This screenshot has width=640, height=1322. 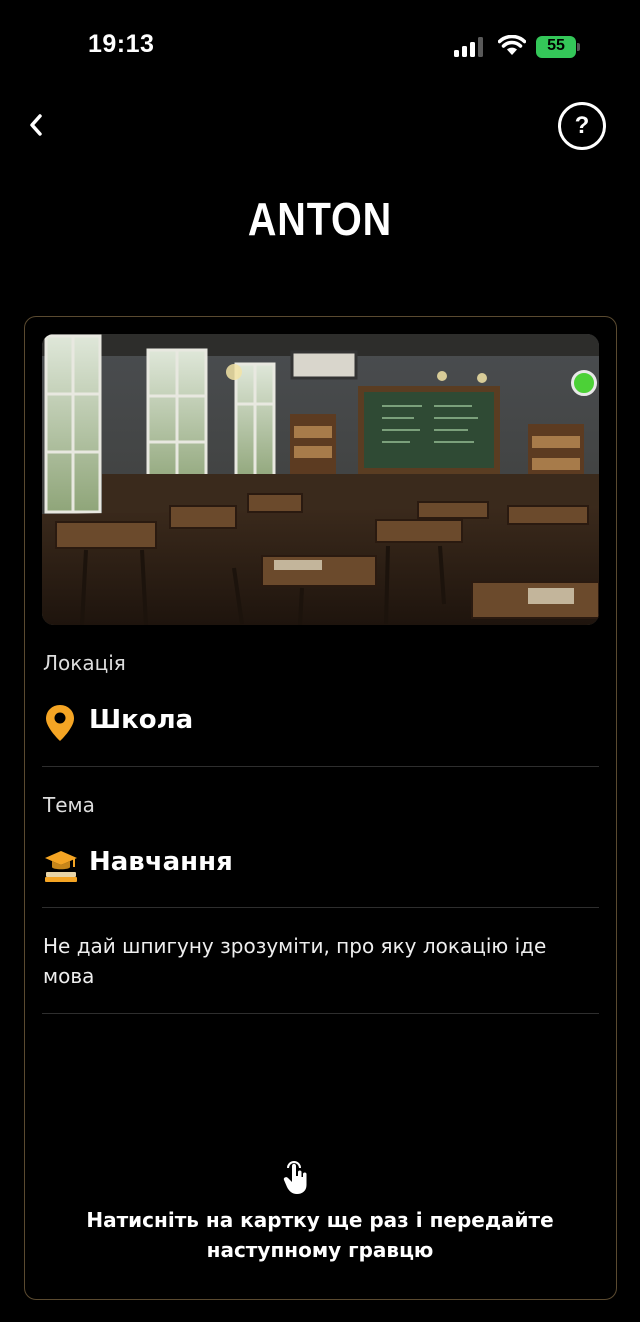 I want to click on battery-icon: 55, so click(x=558, y=47).